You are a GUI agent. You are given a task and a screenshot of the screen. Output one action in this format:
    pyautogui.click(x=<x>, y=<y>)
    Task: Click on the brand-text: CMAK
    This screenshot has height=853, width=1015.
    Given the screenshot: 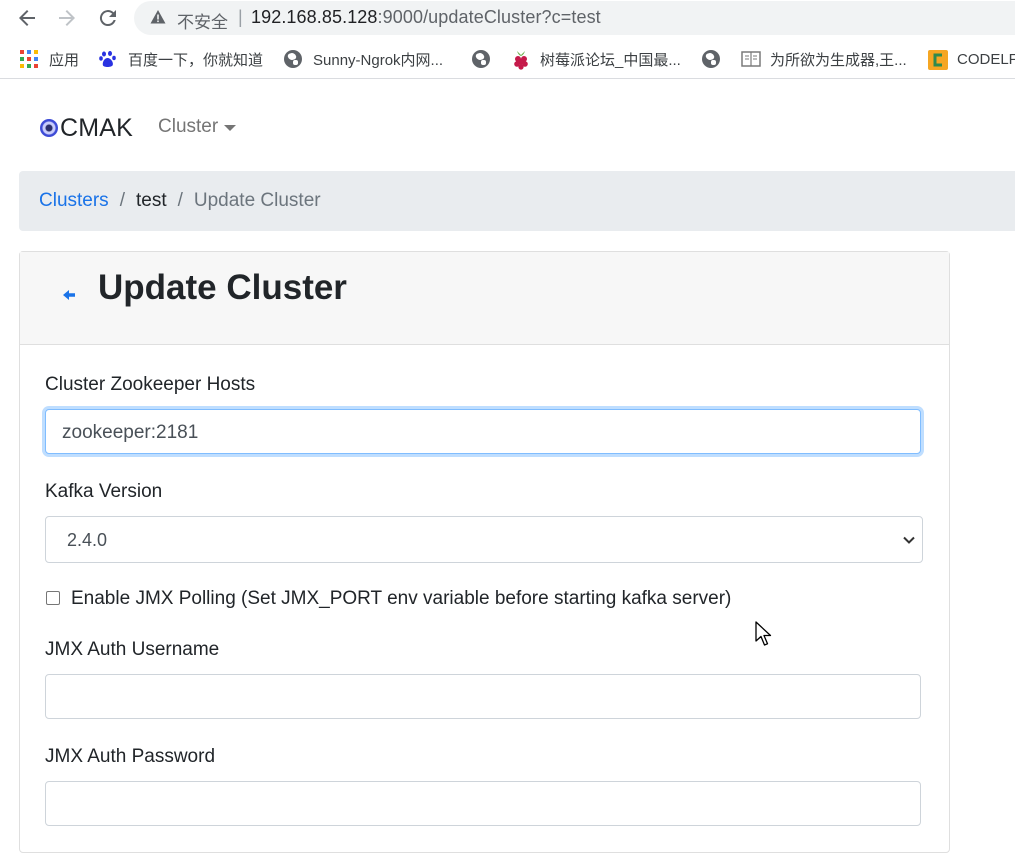 What is the action you would take?
    pyautogui.click(x=97, y=127)
    